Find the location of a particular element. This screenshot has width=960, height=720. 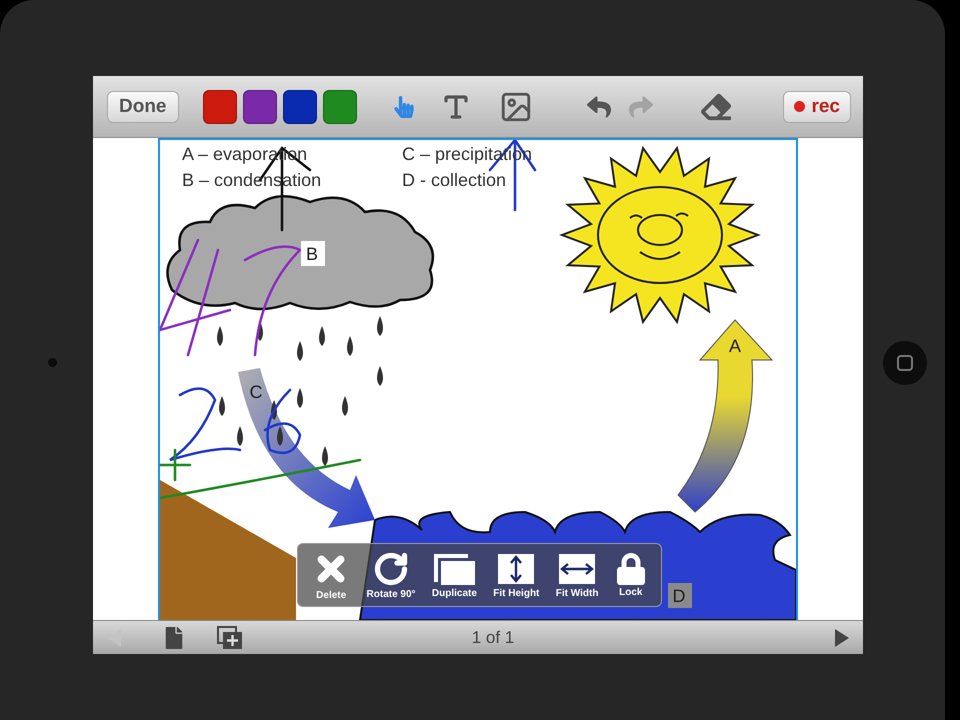

page-button is located at coordinates (174, 637).